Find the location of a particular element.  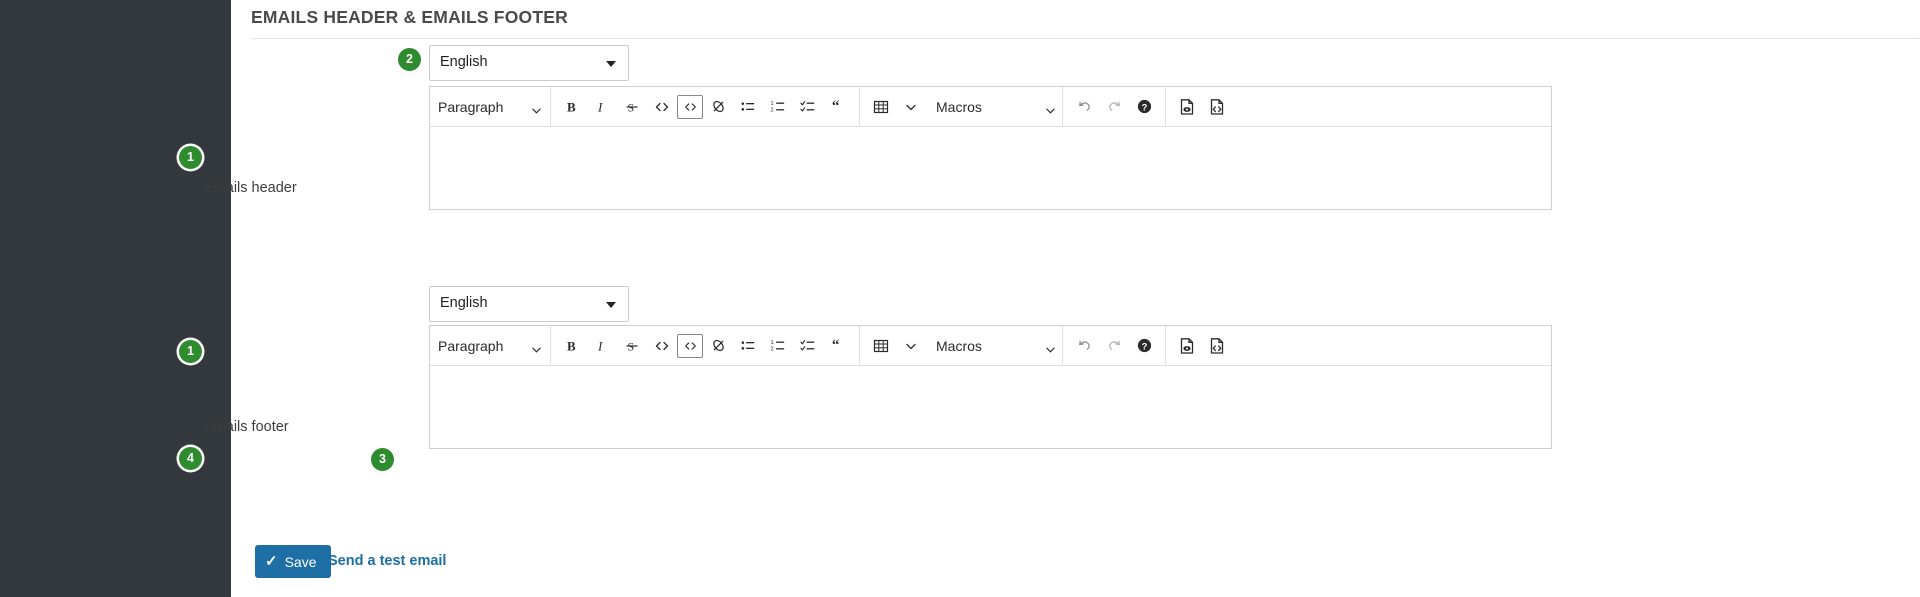

language-select-header-value: English is located at coordinates (464, 62).